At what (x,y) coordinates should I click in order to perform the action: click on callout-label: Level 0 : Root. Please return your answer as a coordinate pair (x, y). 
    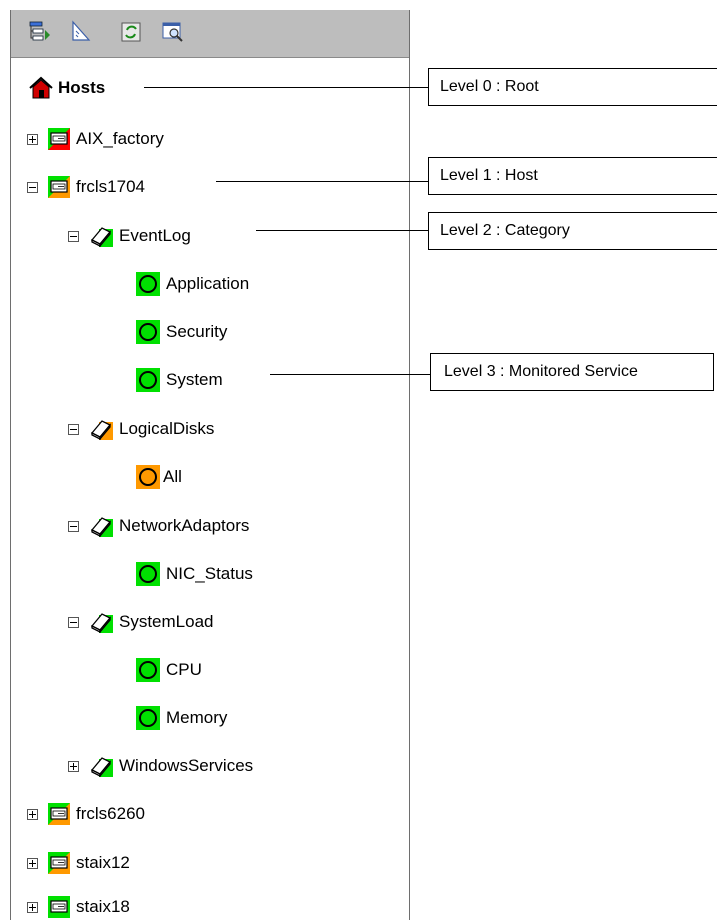
    Looking at the image, I should click on (489, 86).